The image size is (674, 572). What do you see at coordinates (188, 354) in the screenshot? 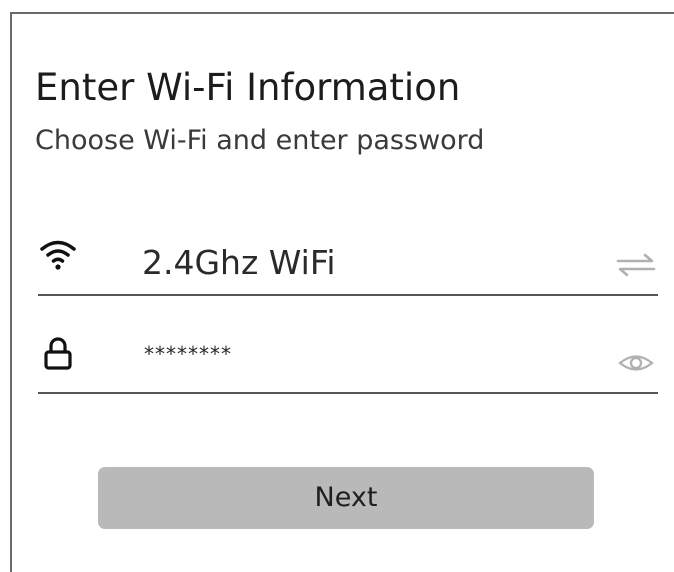
I see `password-input: ********` at bounding box center [188, 354].